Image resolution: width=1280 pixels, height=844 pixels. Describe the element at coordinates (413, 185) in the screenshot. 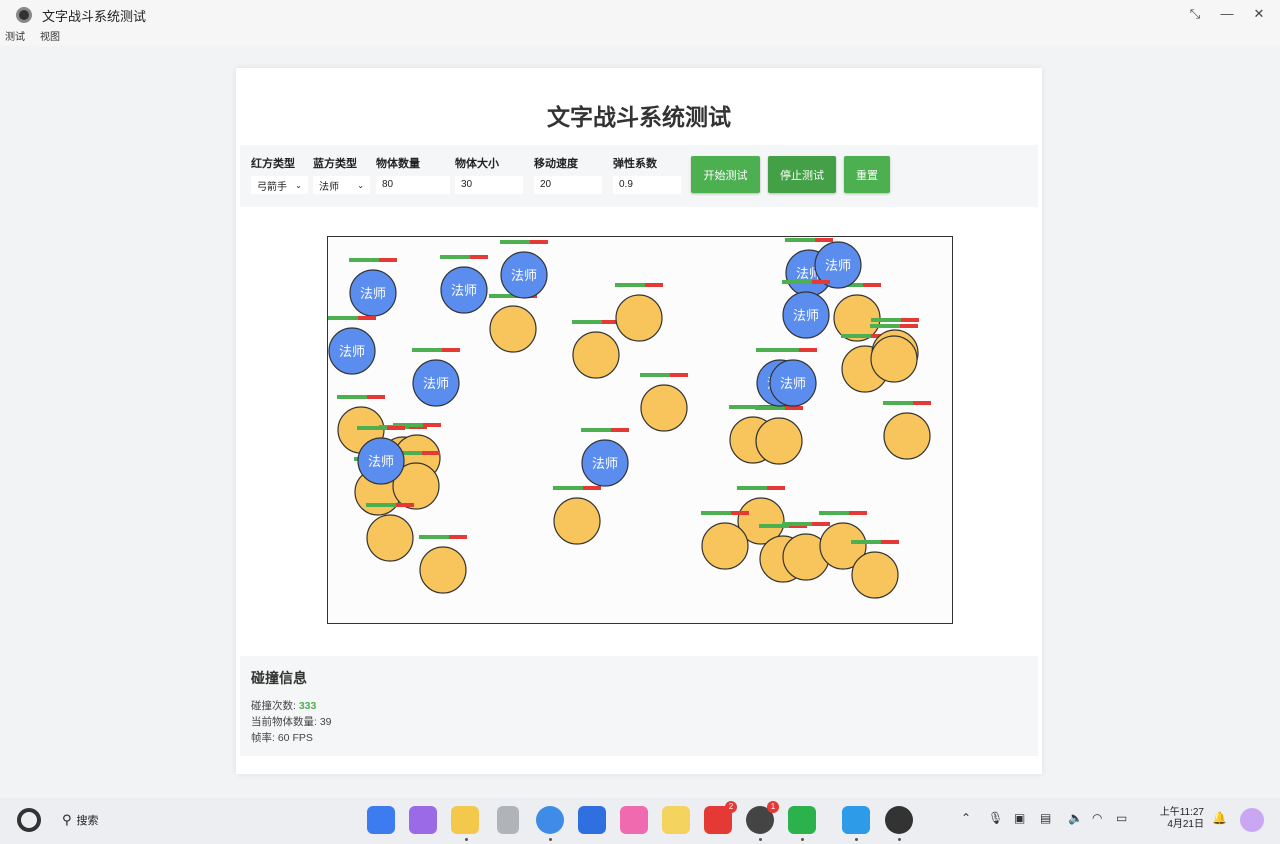

I see `count-input: 80` at that location.